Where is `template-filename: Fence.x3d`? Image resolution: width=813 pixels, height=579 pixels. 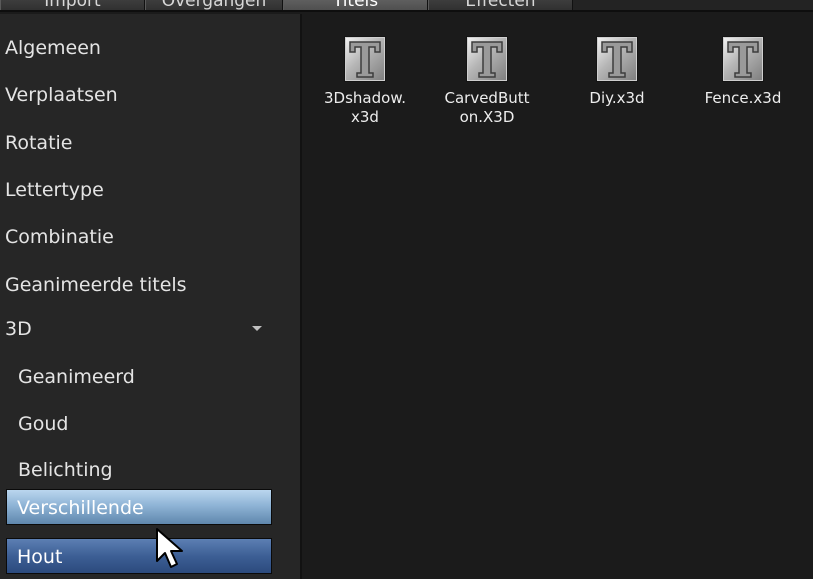
template-filename: Fence.x3d is located at coordinates (743, 98).